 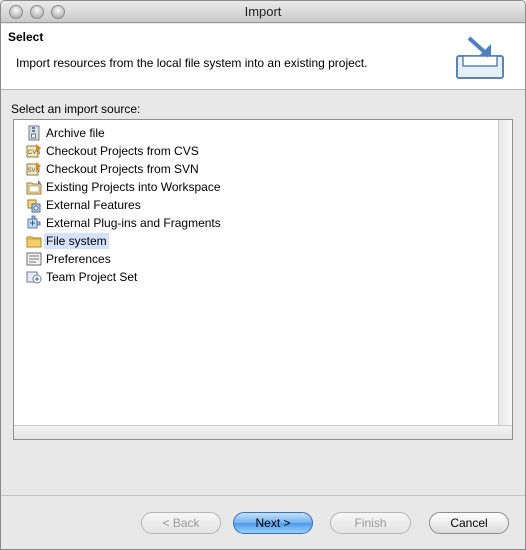 I want to click on import-source-item: CVS Checkout Projects from CVS, so click(x=113, y=151).